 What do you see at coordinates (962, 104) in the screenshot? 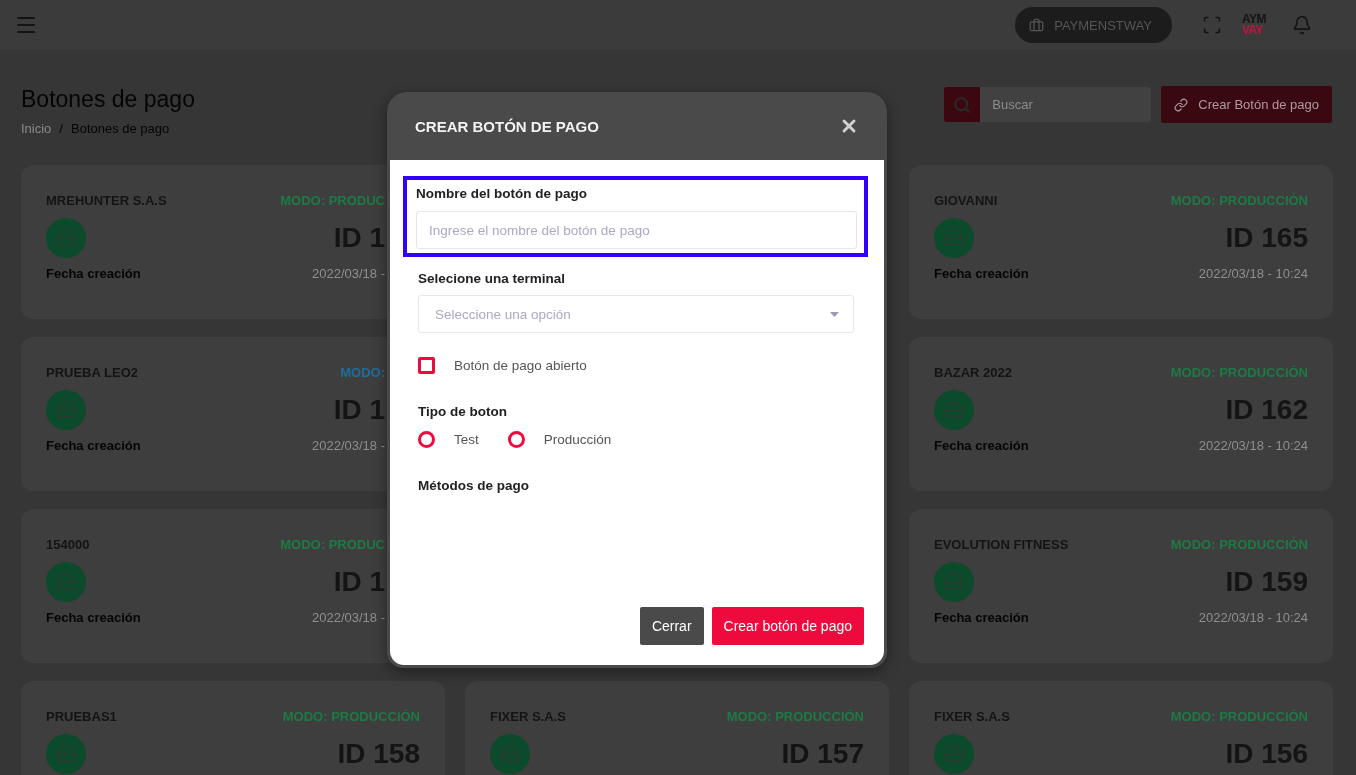
I see `search-icon` at bounding box center [962, 104].